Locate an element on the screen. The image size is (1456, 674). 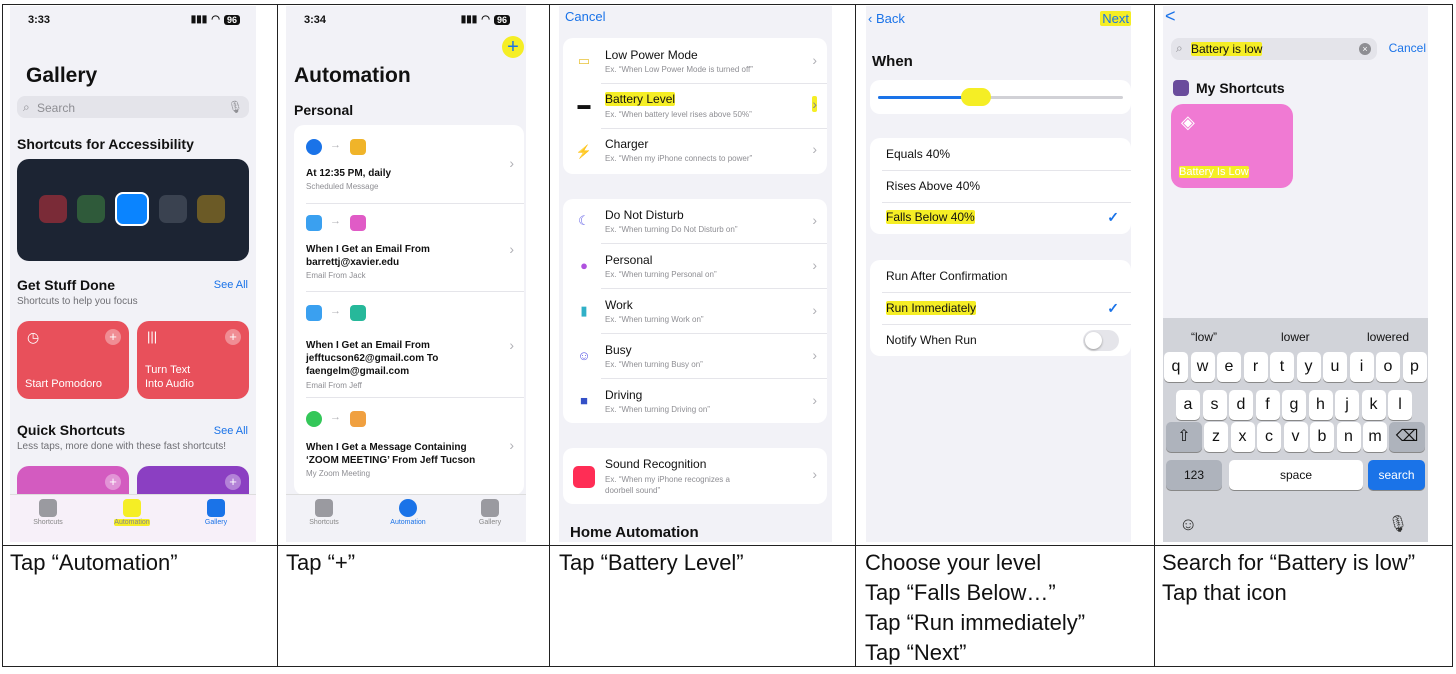
toggle-knob is located at coordinates (1093, 340).